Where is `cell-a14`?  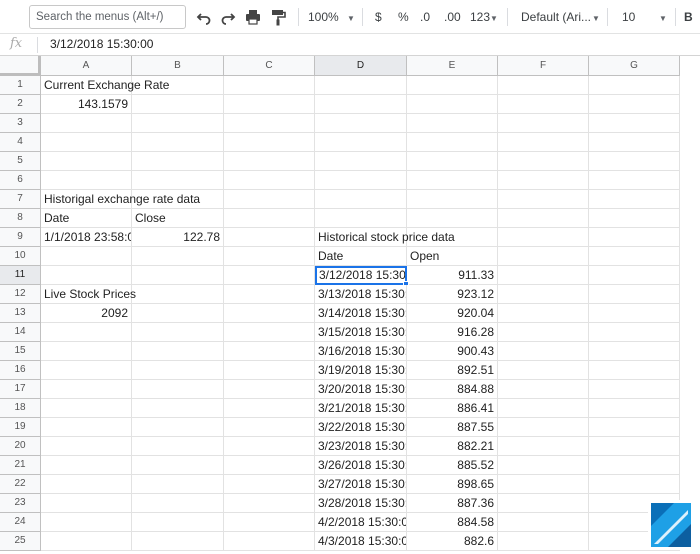 cell-a14 is located at coordinates (86, 332).